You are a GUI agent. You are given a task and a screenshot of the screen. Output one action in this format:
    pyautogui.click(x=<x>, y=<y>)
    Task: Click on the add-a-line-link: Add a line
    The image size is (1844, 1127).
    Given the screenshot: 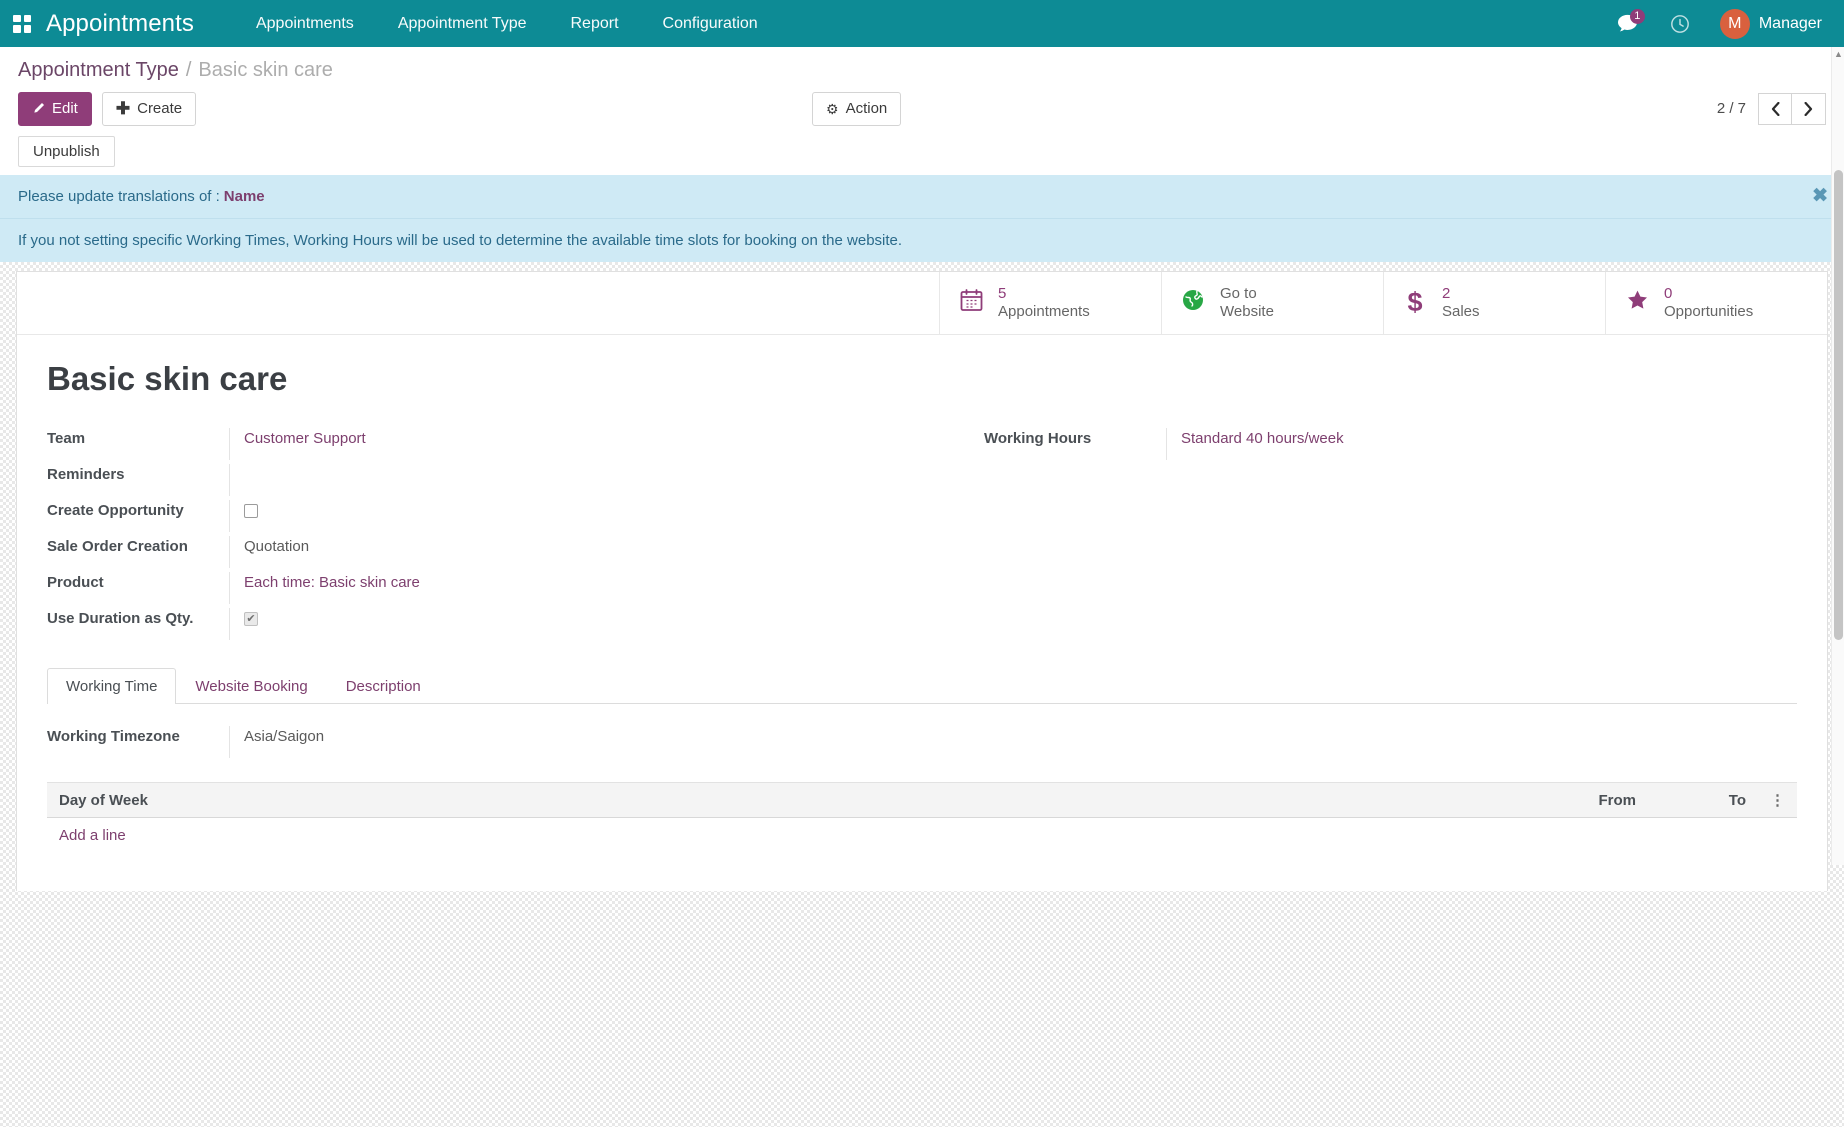 What is the action you would take?
    pyautogui.click(x=92, y=835)
    